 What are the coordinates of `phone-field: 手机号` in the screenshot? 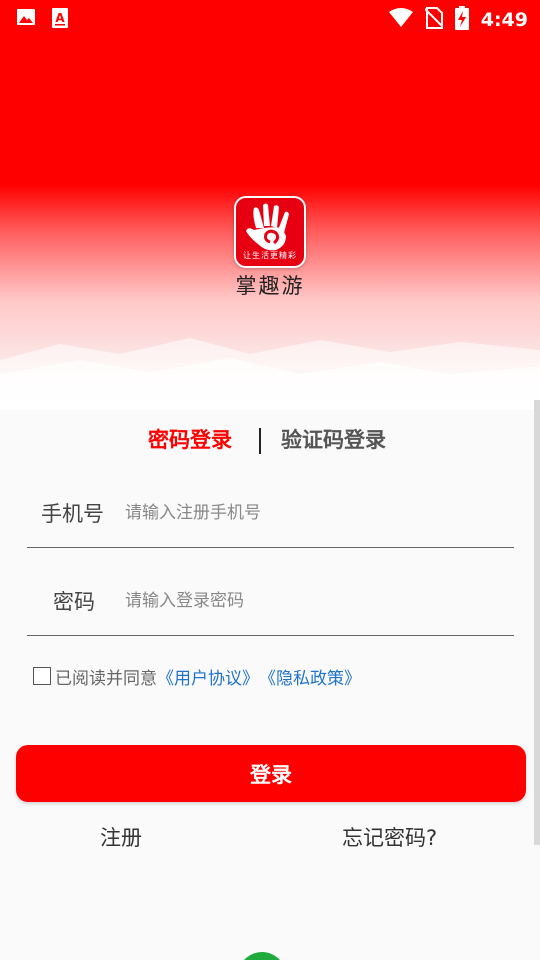 It's located at (270, 518).